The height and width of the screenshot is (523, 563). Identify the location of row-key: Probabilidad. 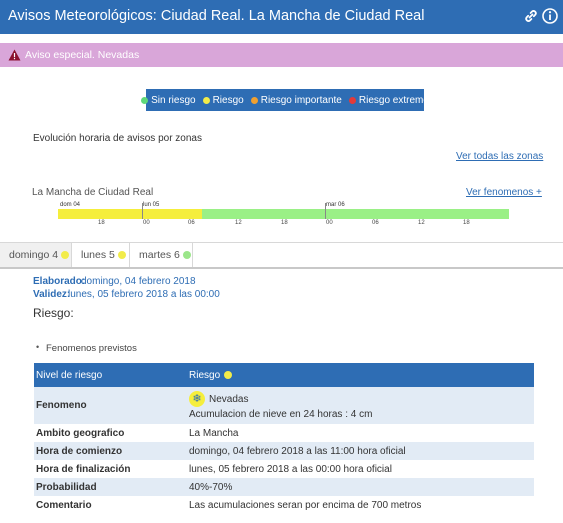
(111, 487).